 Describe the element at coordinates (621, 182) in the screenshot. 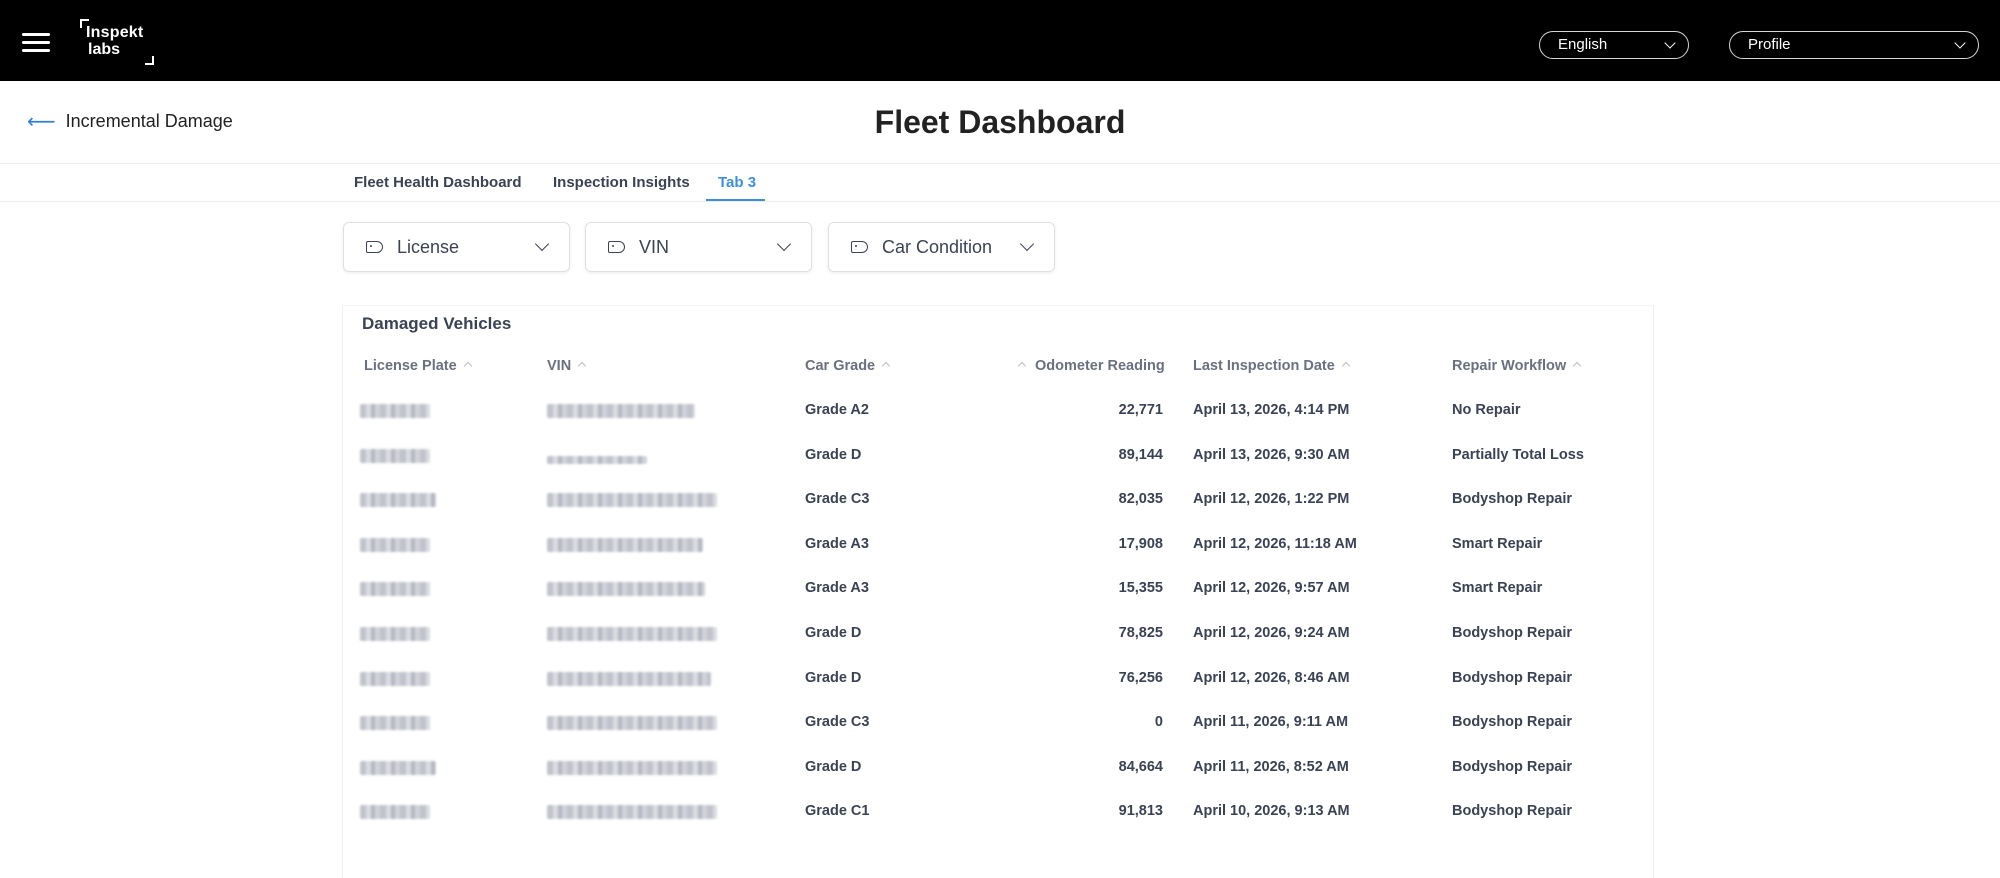

I see `tab-inspection-insights: Inspection Insights` at that location.